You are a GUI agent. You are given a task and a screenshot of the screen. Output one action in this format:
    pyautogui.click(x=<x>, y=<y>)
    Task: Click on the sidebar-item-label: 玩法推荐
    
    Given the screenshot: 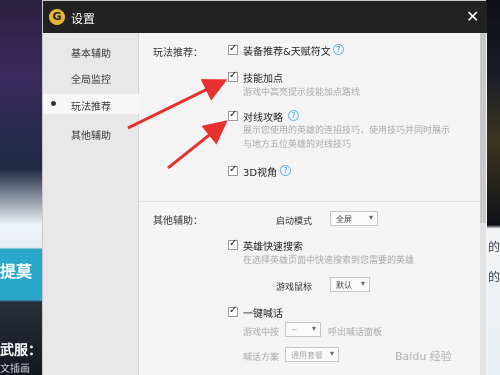 What is the action you would take?
    pyautogui.click(x=91, y=107)
    